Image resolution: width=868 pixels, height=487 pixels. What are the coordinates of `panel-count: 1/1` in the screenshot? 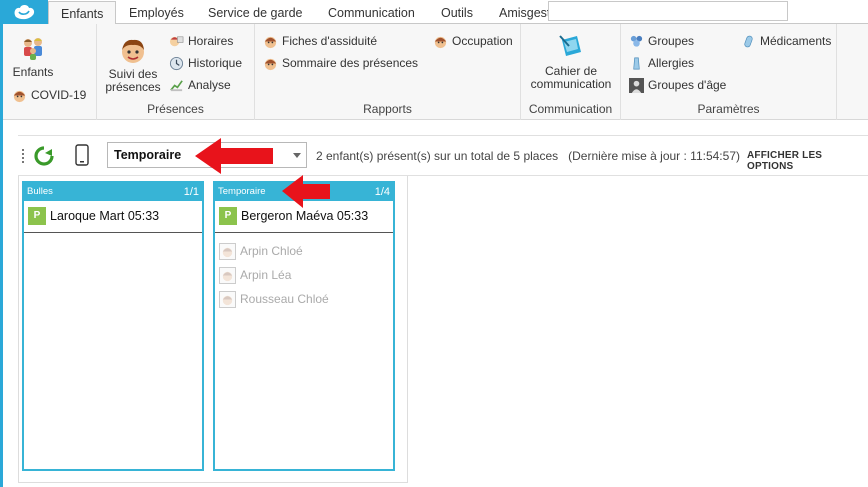 It's located at (191, 192).